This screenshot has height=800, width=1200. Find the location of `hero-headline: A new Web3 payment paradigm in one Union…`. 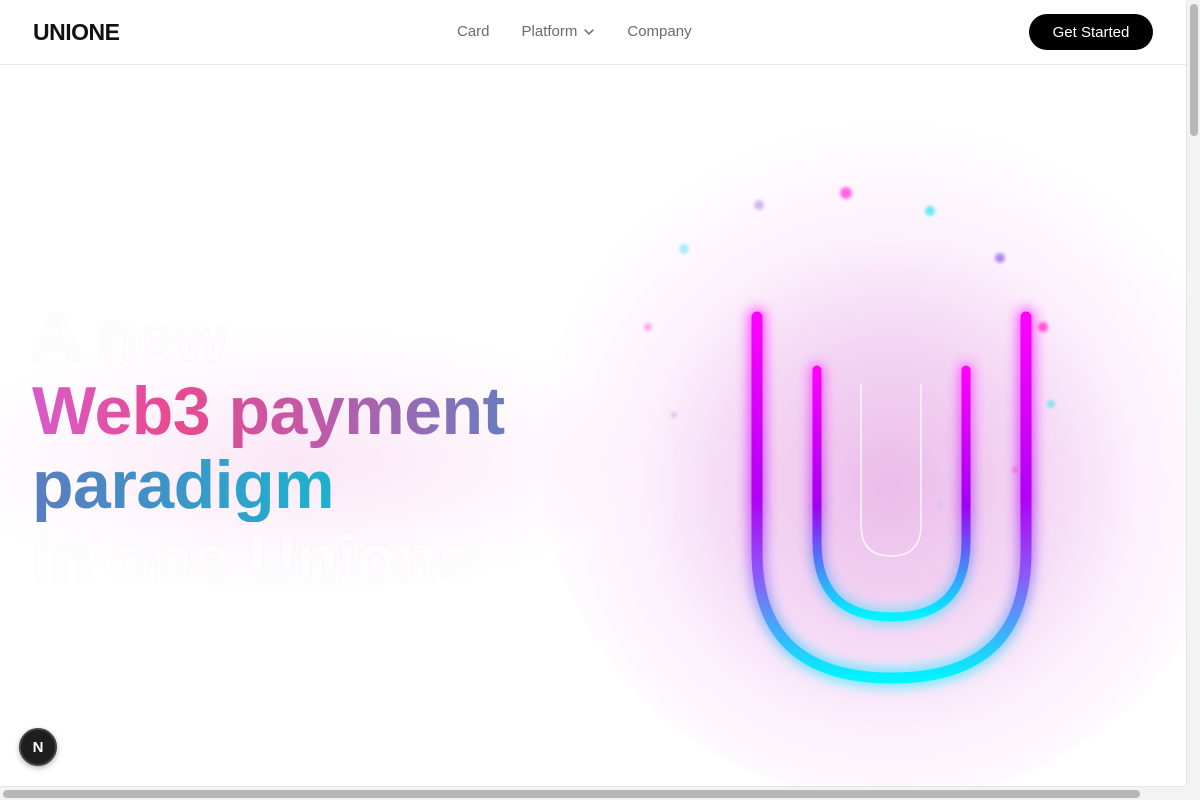

hero-headline: A new Web3 payment paradigm in one Union… is located at coordinates (268, 448).